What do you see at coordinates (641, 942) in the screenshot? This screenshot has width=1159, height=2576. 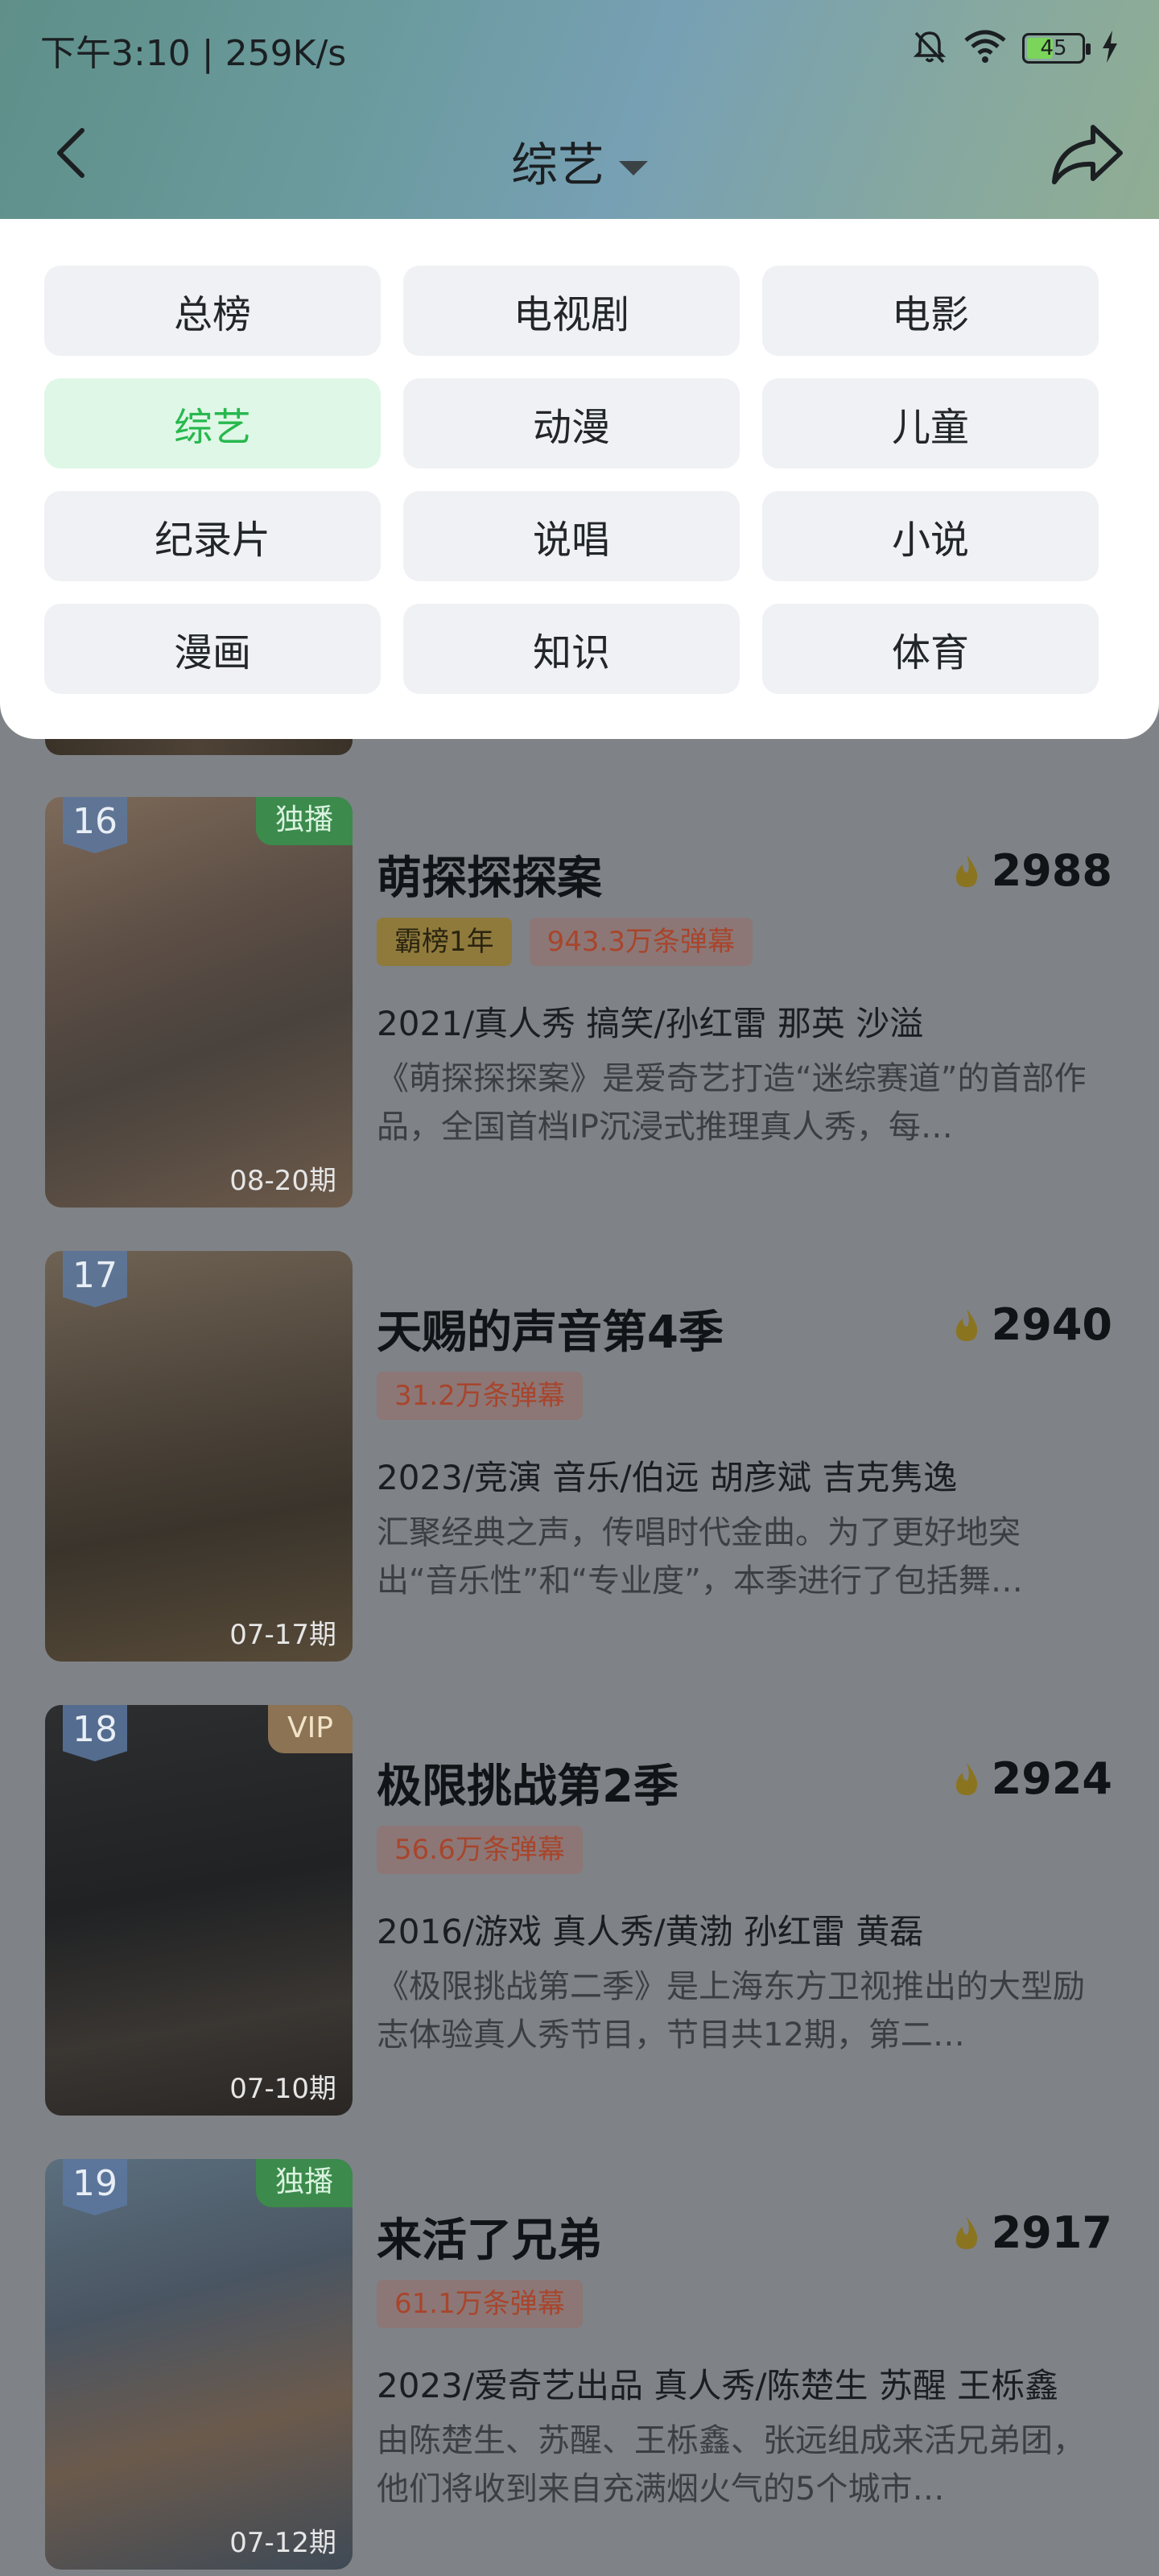 I see `danmu-count-badge: 943.3万条弹幕` at bounding box center [641, 942].